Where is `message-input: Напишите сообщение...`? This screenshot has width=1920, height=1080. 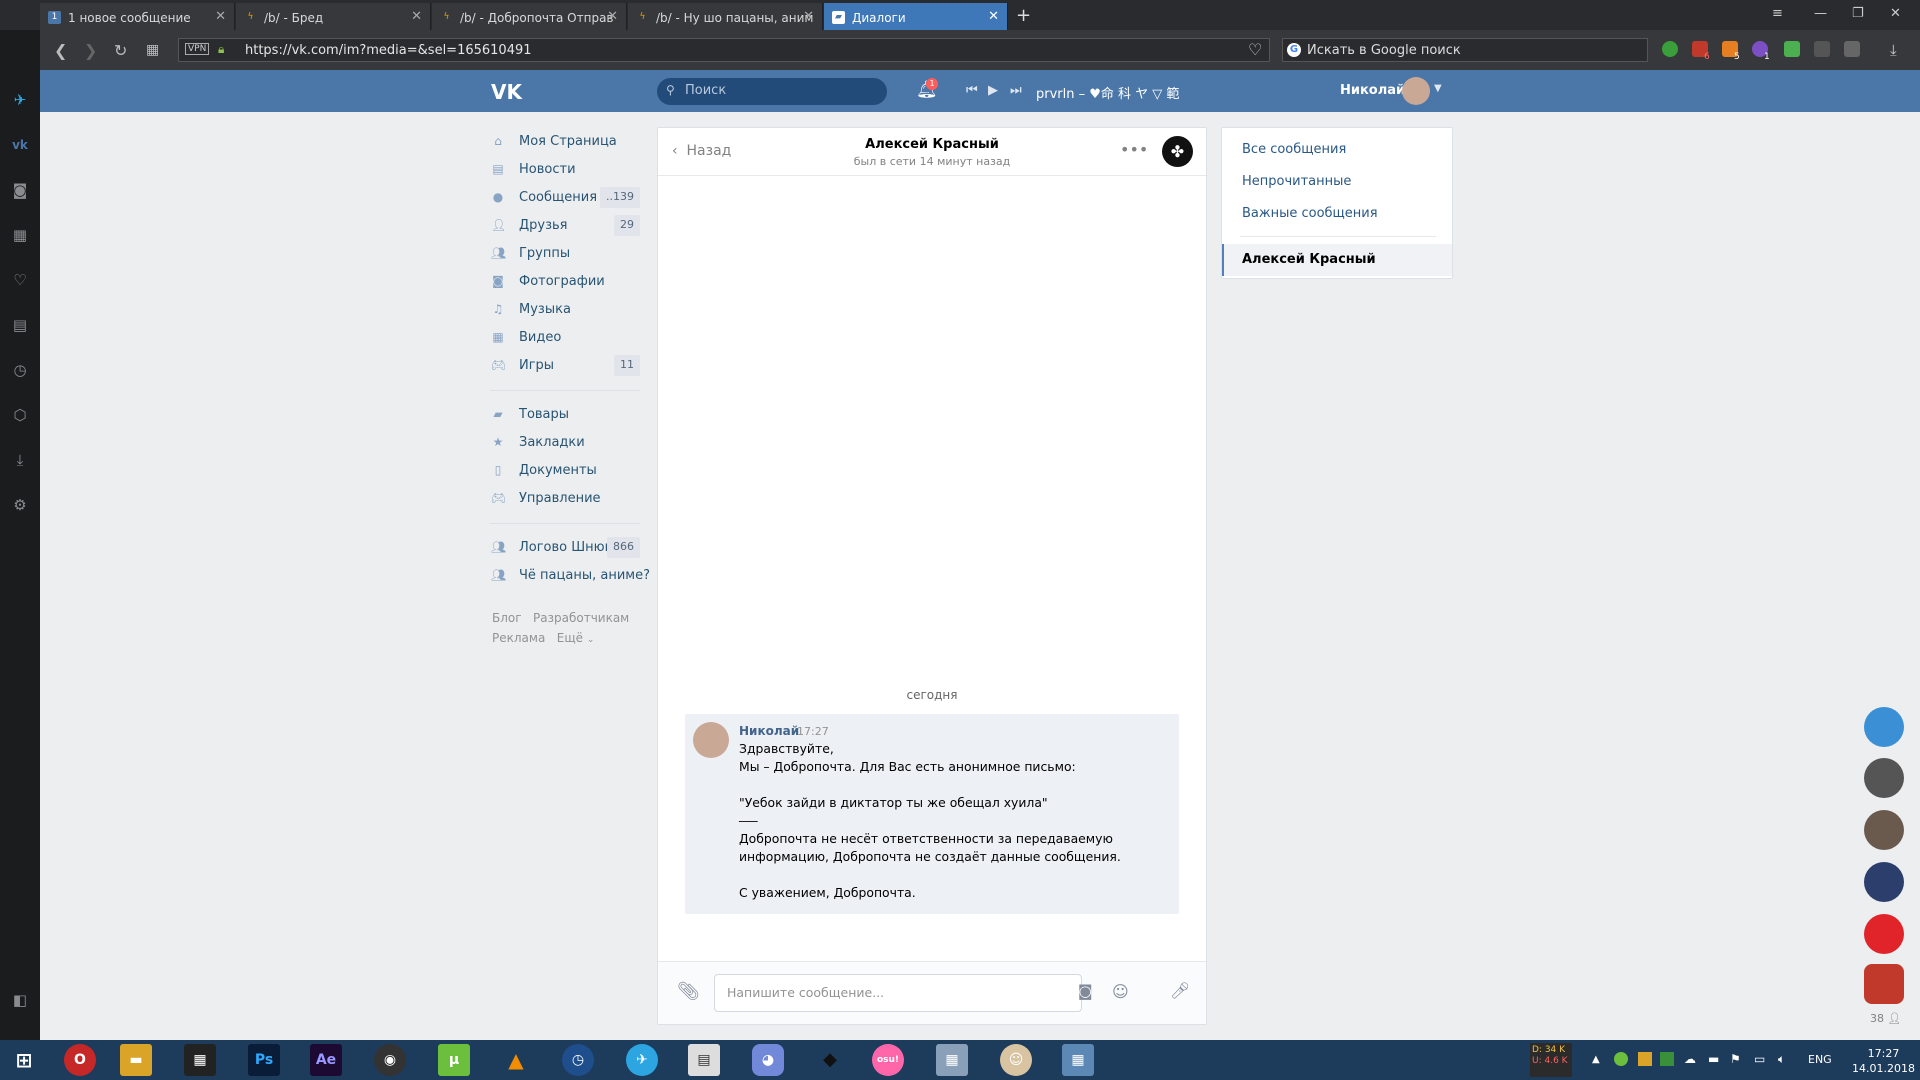 message-input: Напишите сообщение... is located at coordinates (898, 993).